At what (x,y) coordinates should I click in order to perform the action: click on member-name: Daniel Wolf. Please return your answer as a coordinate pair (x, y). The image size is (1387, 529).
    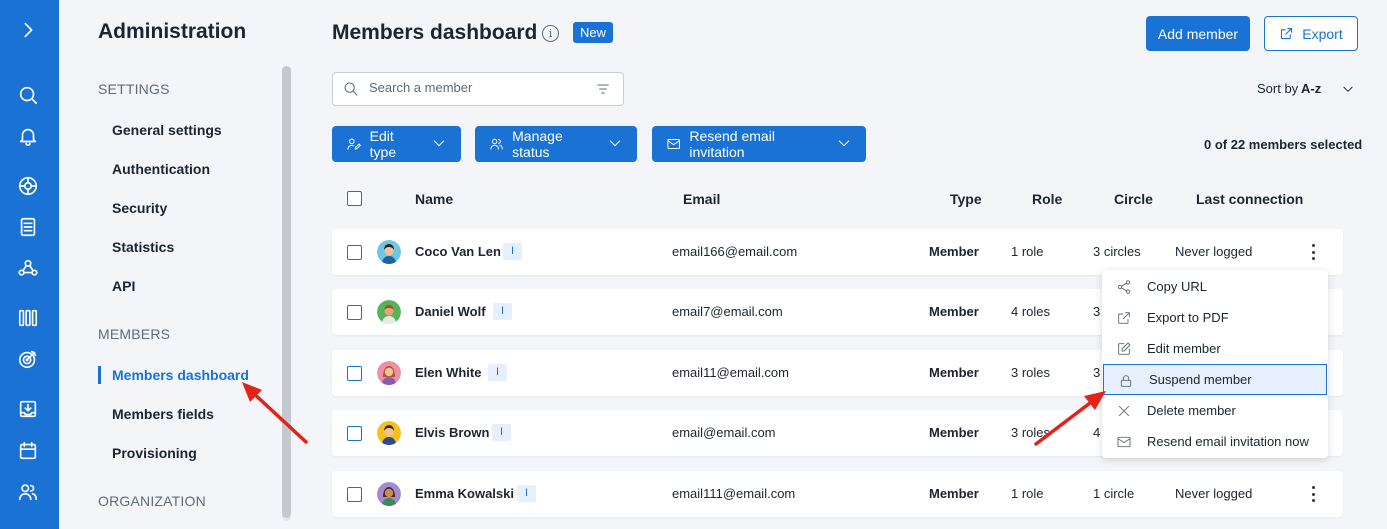
    Looking at the image, I should click on (450, 311).